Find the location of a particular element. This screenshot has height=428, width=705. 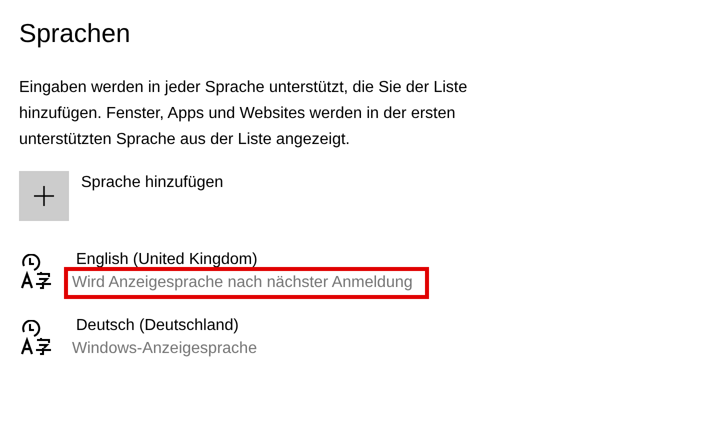

language-status: Wird Anzeigesprache nach nächster Anmeldung is located at coordinates (246, 283).